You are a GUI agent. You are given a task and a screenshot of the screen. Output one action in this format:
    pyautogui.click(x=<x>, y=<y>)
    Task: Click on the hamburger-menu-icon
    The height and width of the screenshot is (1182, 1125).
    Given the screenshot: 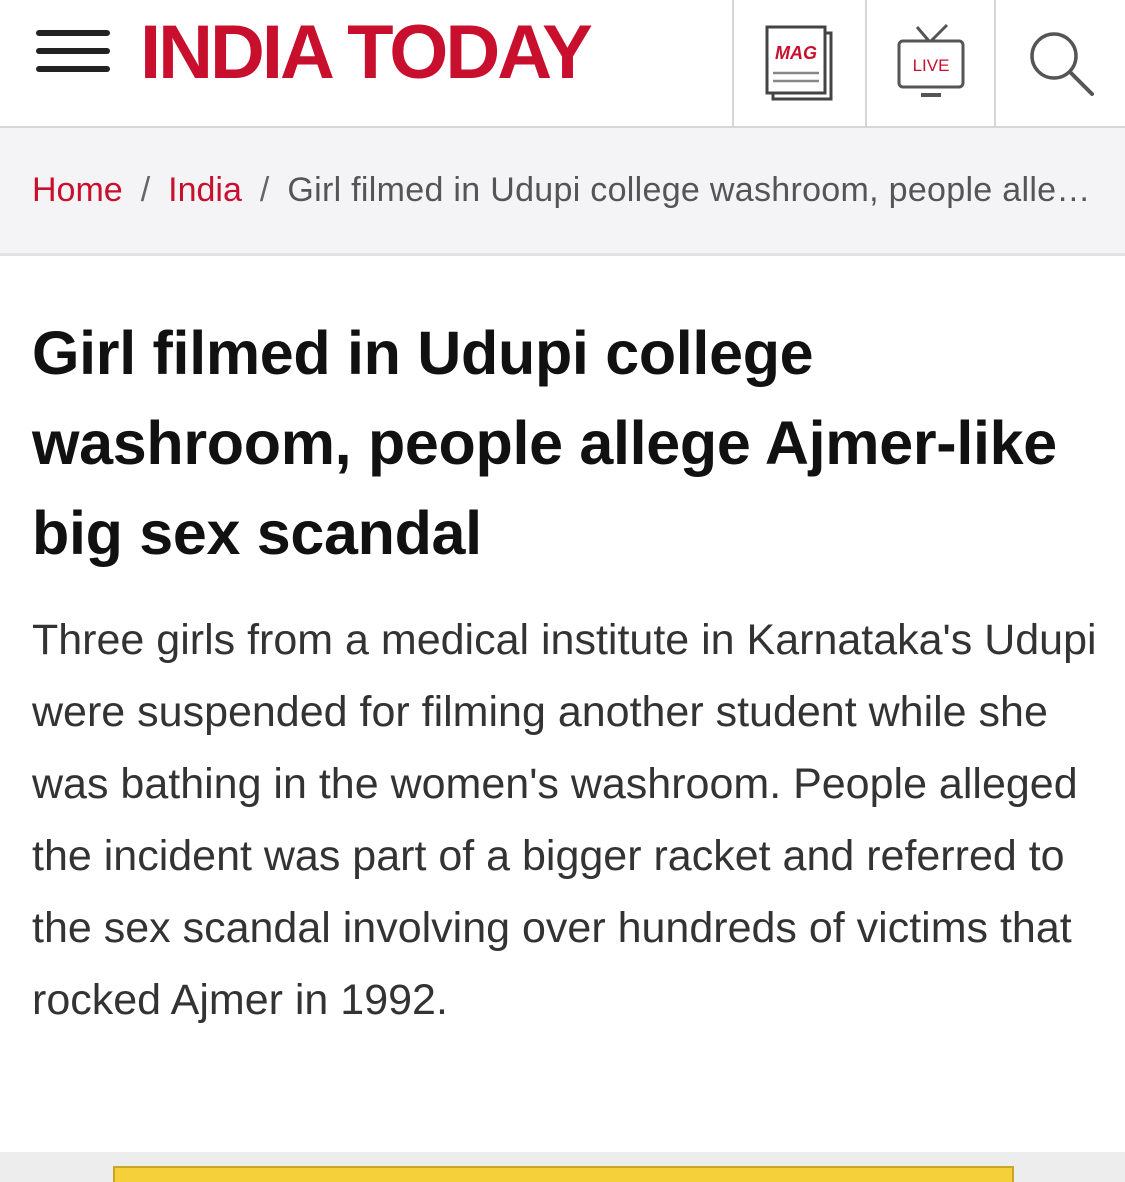 What is the action you would take?
    pyautogui.click(x=74, y=51)
    